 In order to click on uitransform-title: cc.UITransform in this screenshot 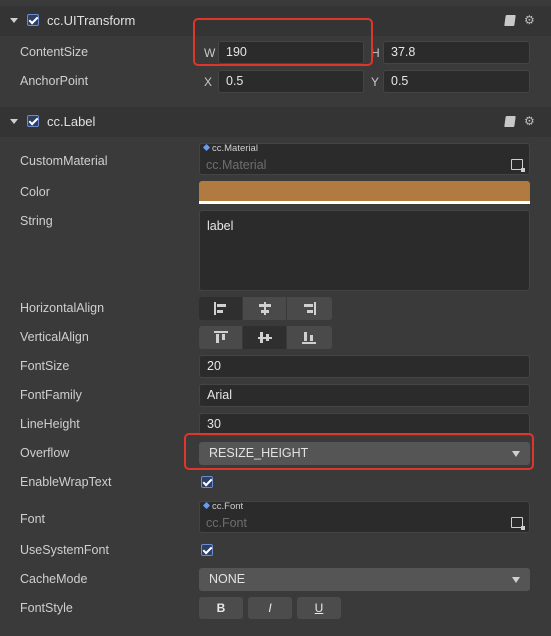, I will do `click(91, 20)`.